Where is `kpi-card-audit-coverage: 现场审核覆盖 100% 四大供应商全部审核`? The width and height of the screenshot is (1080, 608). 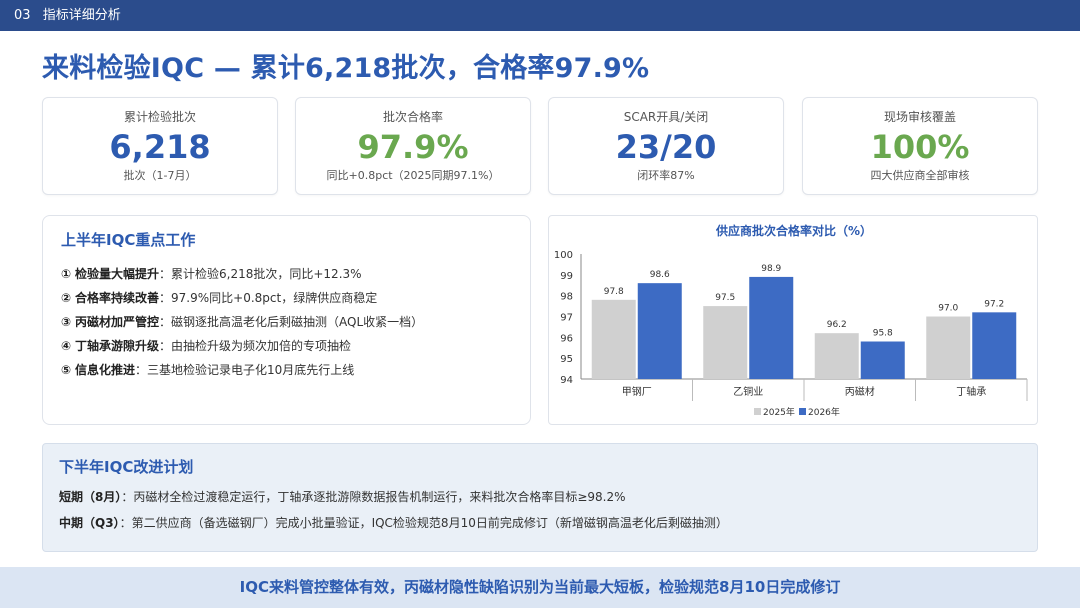 kpi-card-audit-coverage: 现场审核覆盖 100% 四大供应商全部审核 is located at coordinates (920, 146).